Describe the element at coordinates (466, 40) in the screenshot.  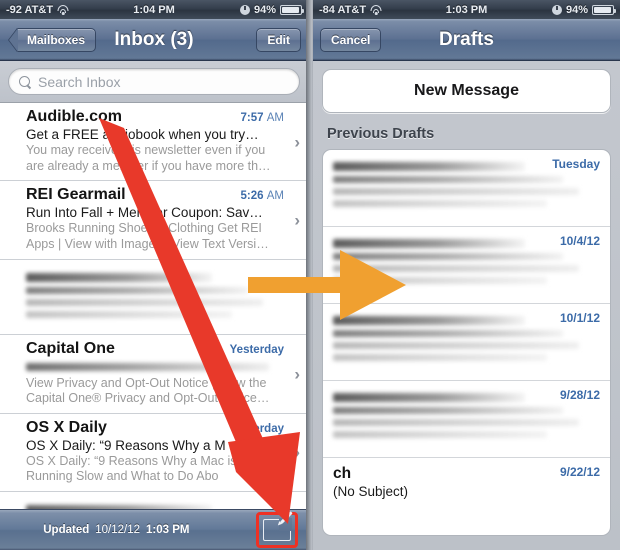
I see `right-nav-bar: Cancel Drafts` at that location.